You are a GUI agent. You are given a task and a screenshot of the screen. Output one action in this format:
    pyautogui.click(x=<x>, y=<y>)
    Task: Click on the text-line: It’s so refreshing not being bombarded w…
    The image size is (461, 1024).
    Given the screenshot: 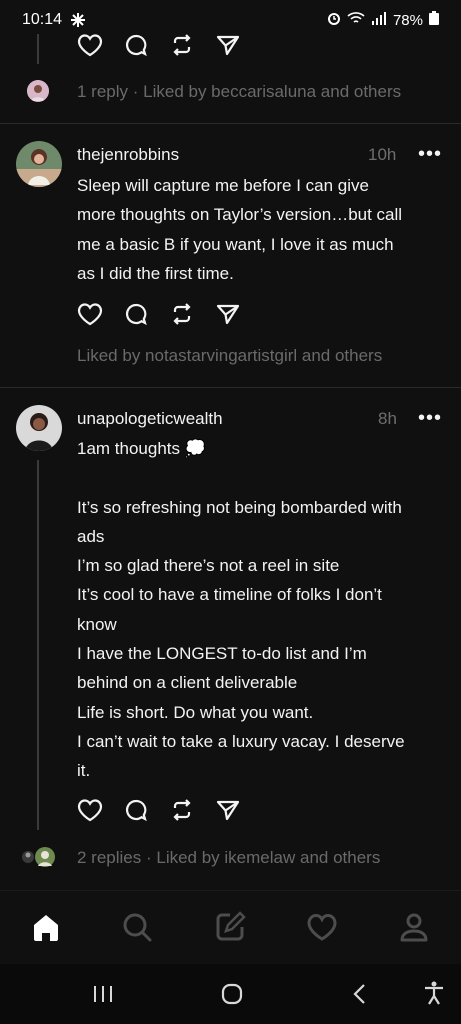 What is the action you would take?
    pyautogui.click(x=239, y=507)
    